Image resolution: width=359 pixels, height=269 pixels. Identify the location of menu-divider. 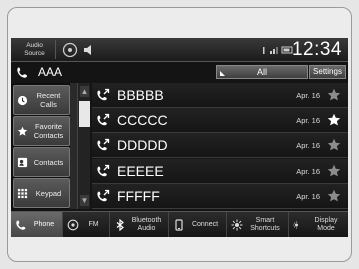
(73, 146).